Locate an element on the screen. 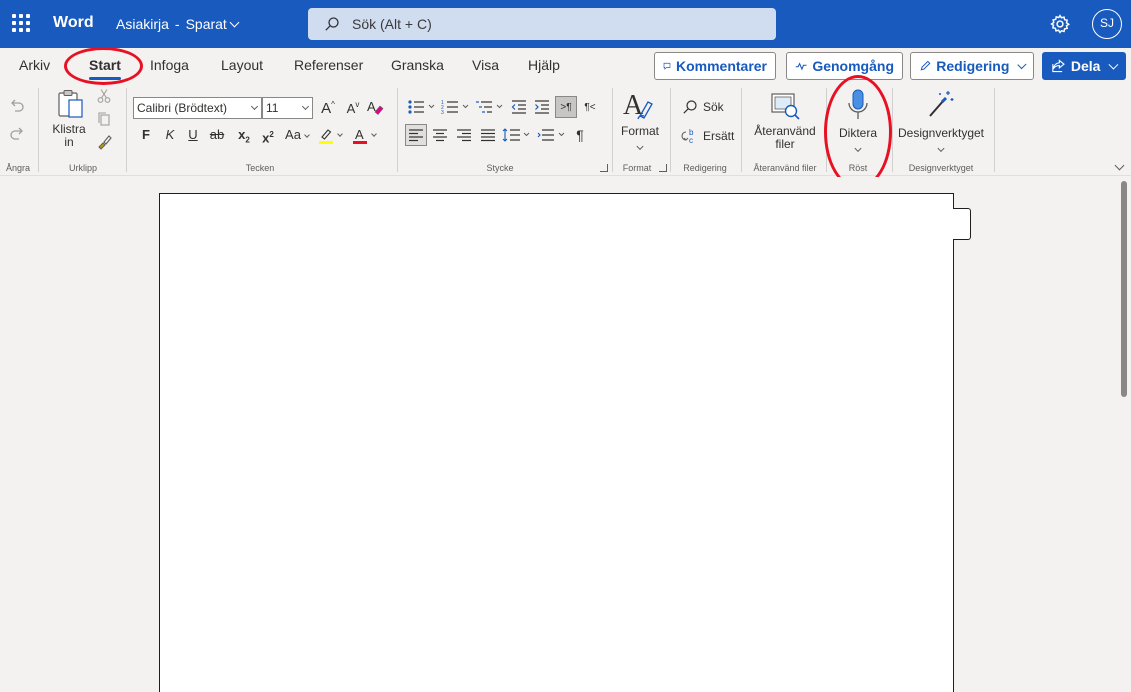 Image resolution: width=1131 pixels, height=692 pixels. tab-visa: Visa is located at coordinates (485, 65).